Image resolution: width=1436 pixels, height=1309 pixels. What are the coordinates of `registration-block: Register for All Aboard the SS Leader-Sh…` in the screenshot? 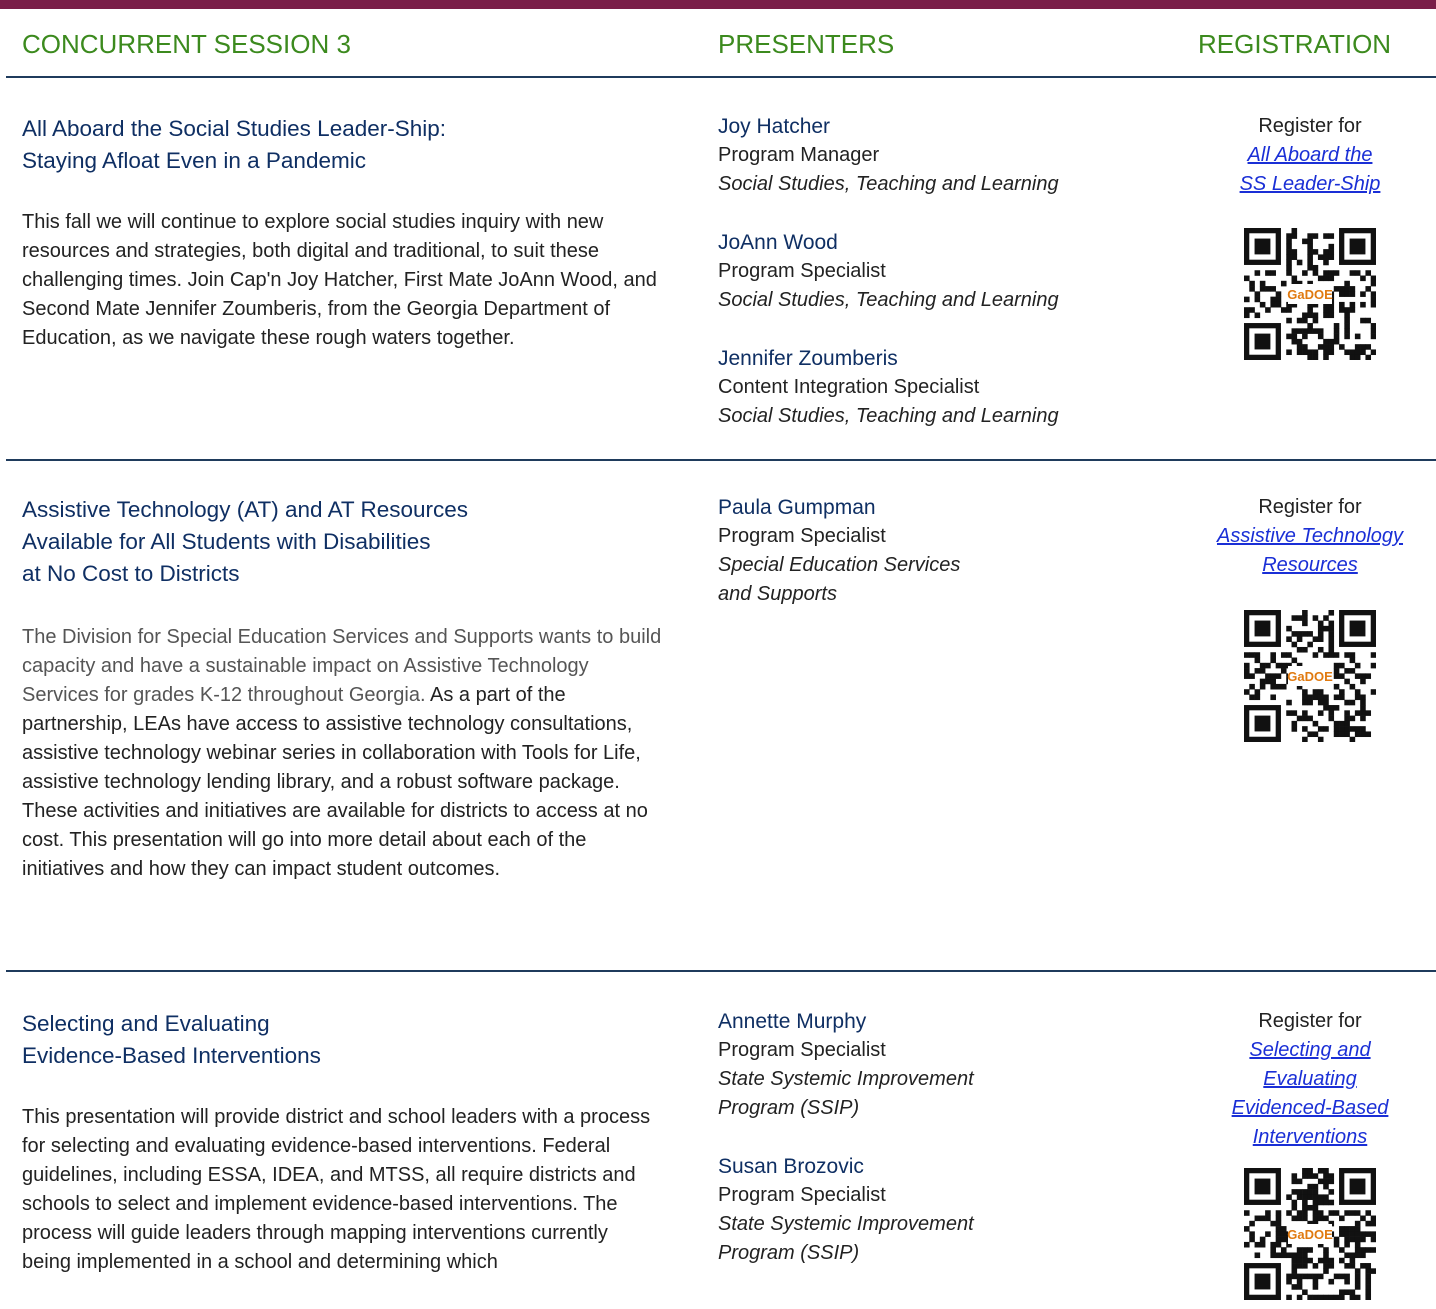 It's located at (1310, 155).